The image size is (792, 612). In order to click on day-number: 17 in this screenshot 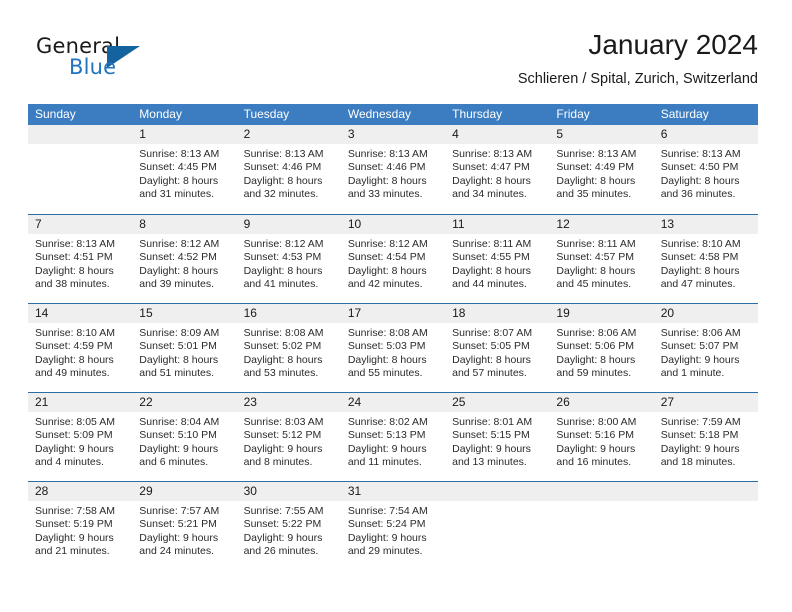, I will do `click(354, 313)`.